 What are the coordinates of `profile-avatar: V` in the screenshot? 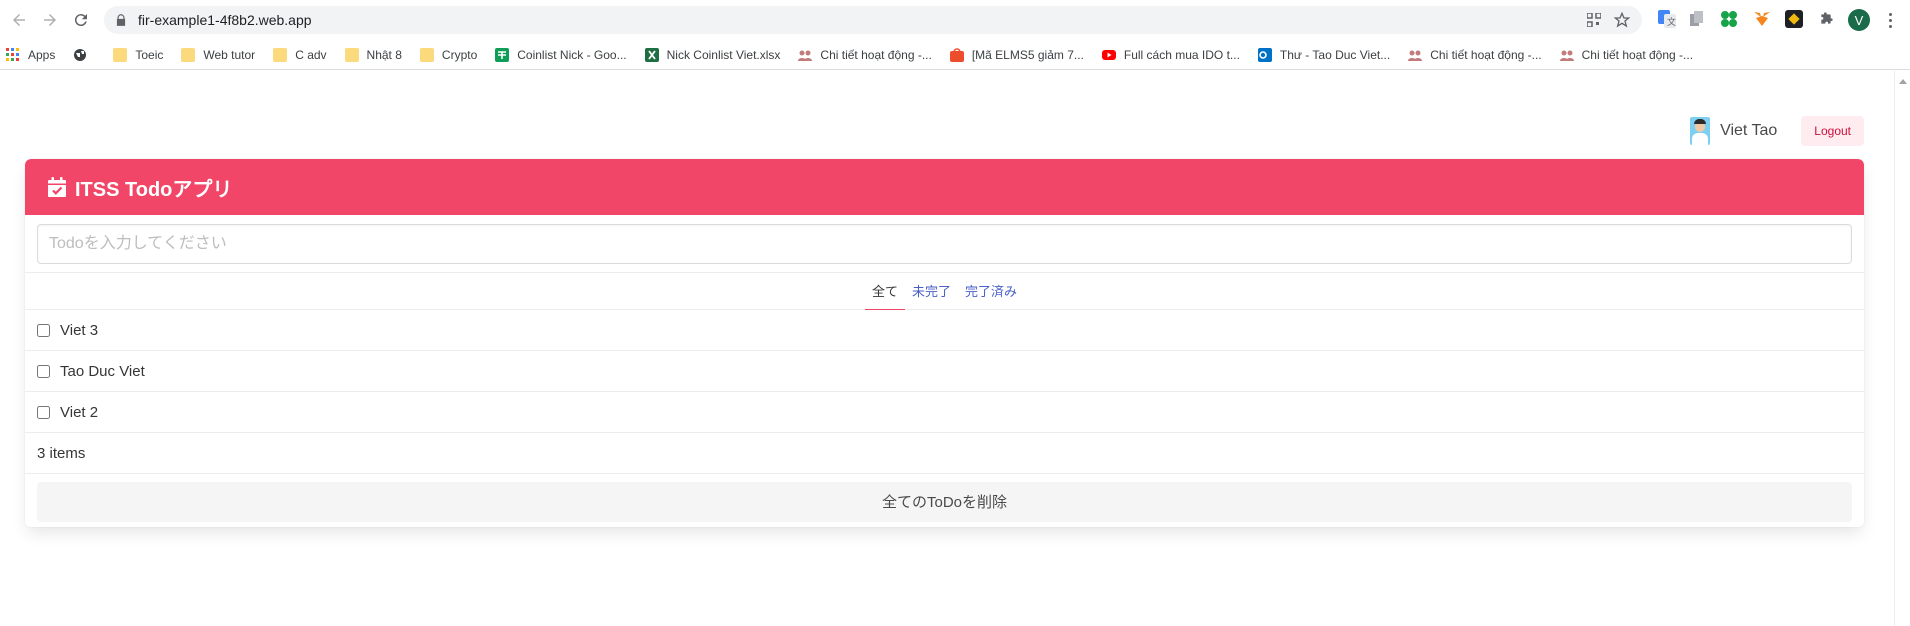 It's located at (1859, 20).